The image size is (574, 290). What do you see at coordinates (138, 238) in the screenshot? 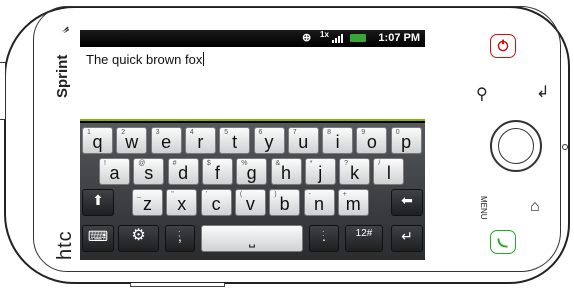
I see `settings-key: ⚙` at bounding box center [138, 238].